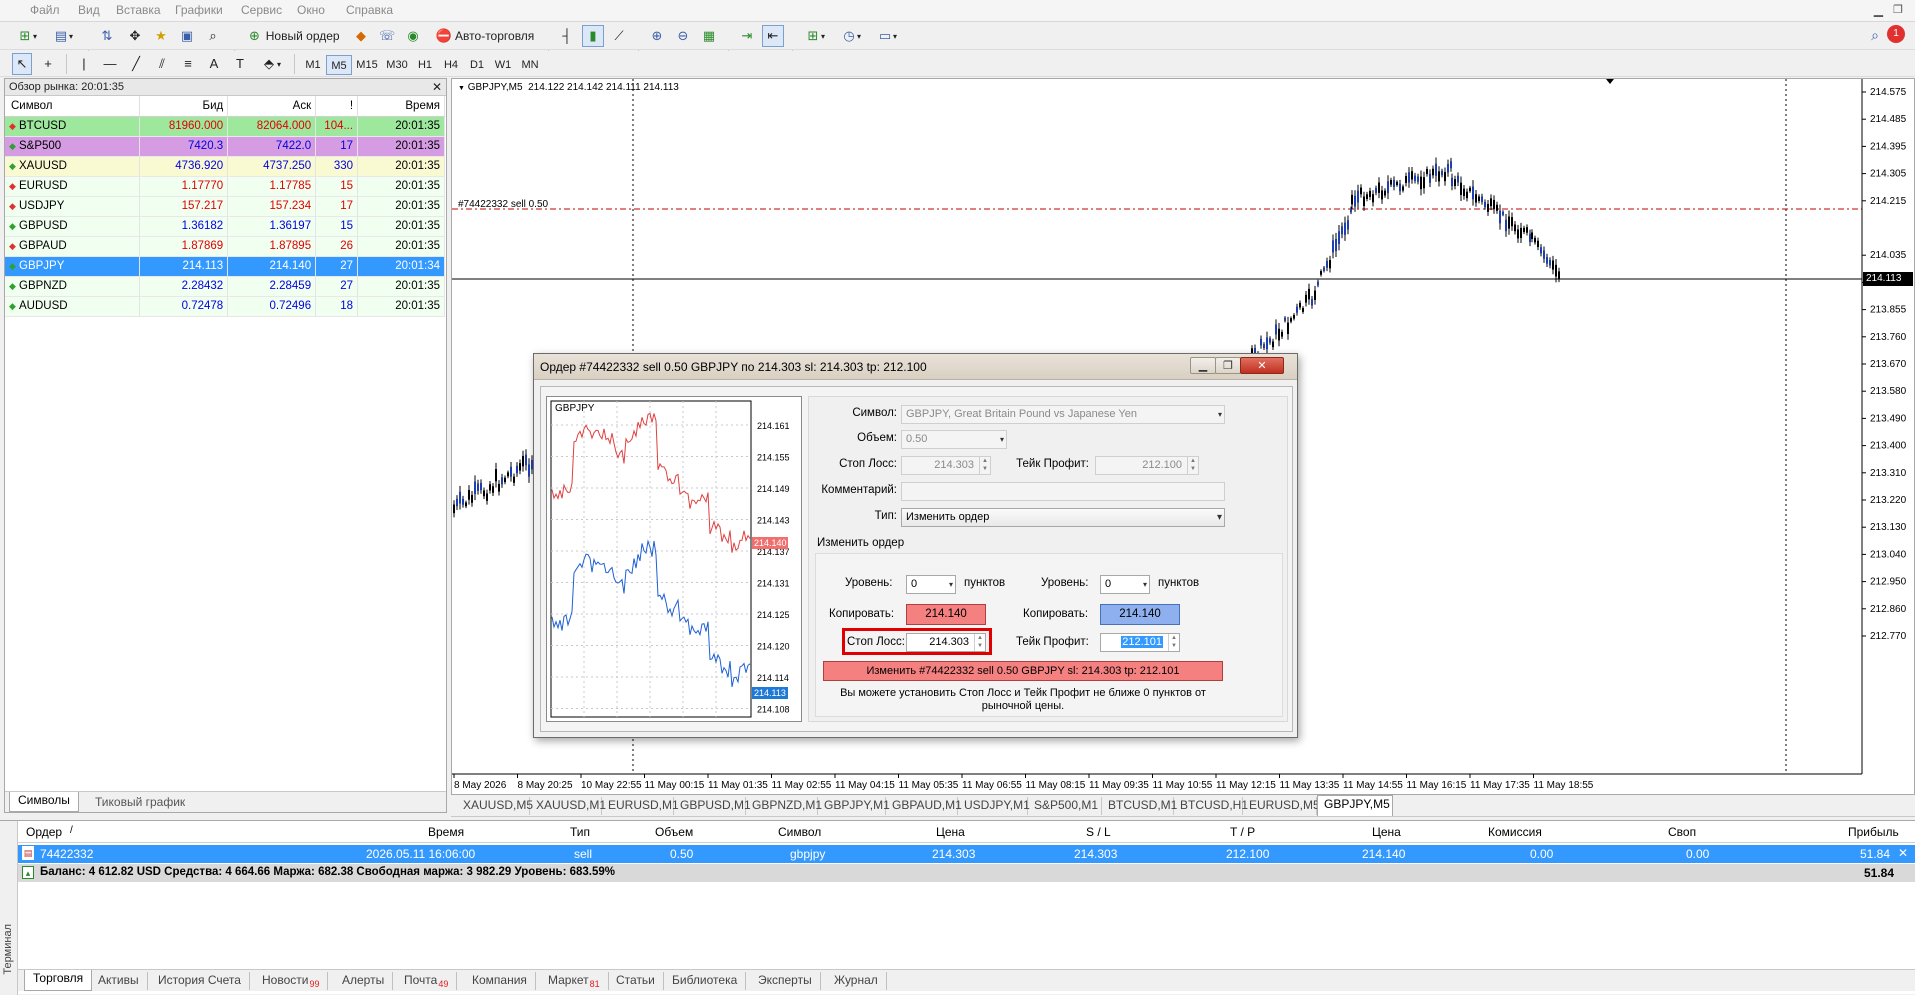  What do you see at coordinates (225, 266) in the screenshot?
I see `market-watch-row: ◆ GBPJPY 214.113 214.140 27 20:01:34` at bounding box center [225, 266].